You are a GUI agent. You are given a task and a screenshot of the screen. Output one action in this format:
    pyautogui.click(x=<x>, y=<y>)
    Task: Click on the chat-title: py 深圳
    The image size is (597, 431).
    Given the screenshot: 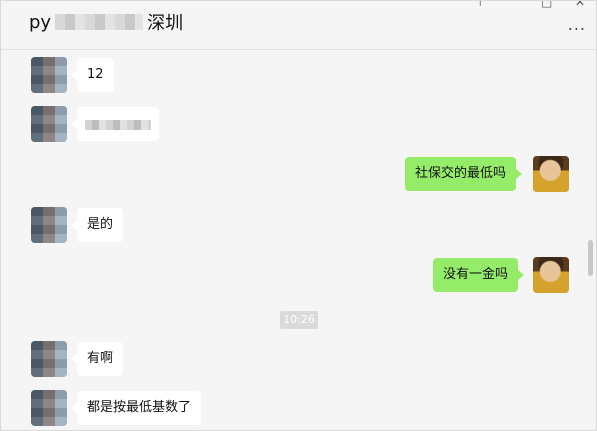 What is the action you would take?
    pyautogui.click(x=106, y=22)
    